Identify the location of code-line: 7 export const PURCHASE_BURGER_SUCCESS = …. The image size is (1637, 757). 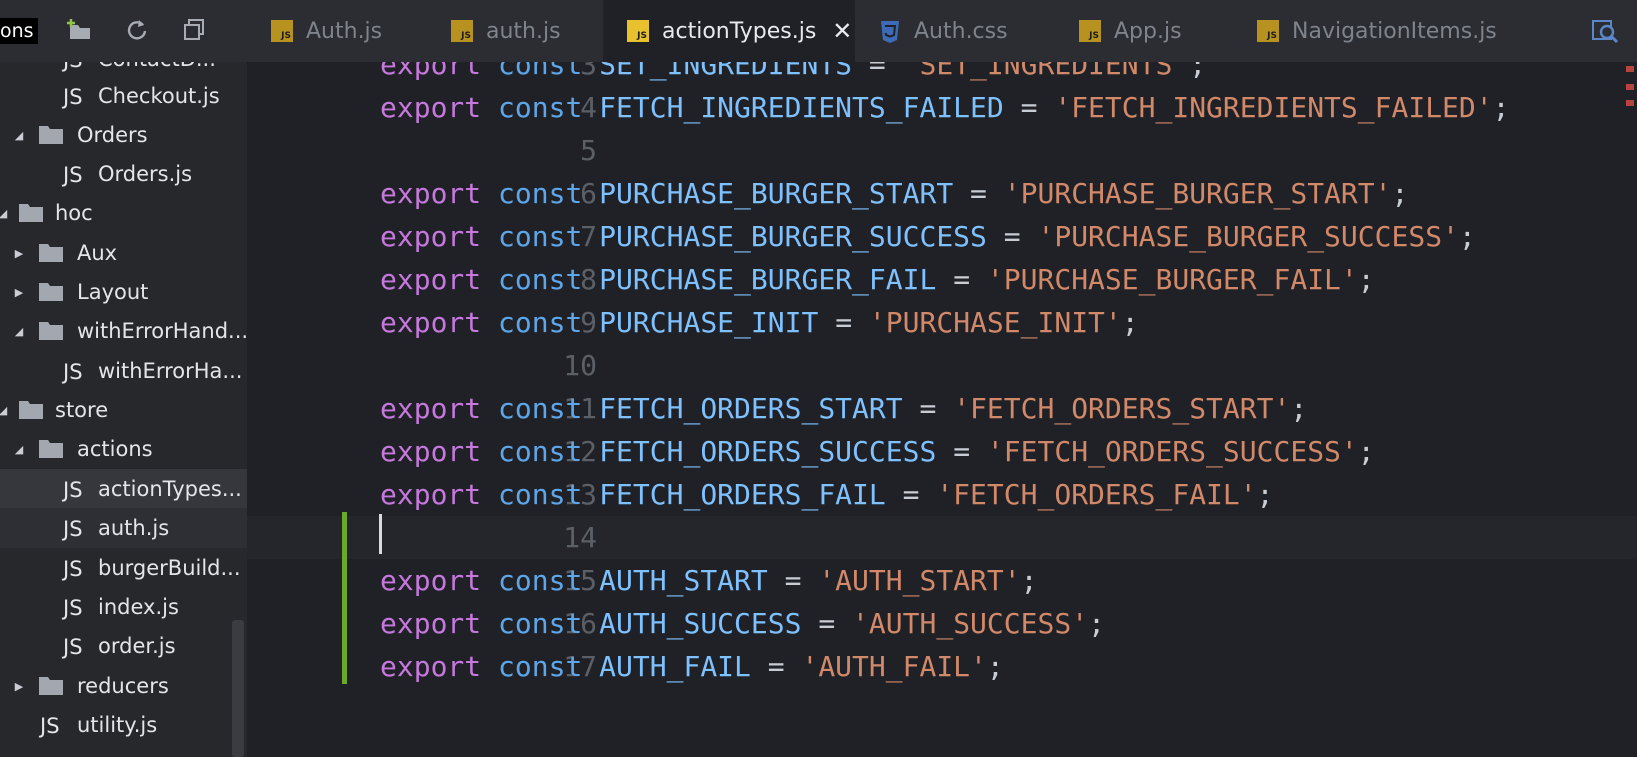
(942, 236).